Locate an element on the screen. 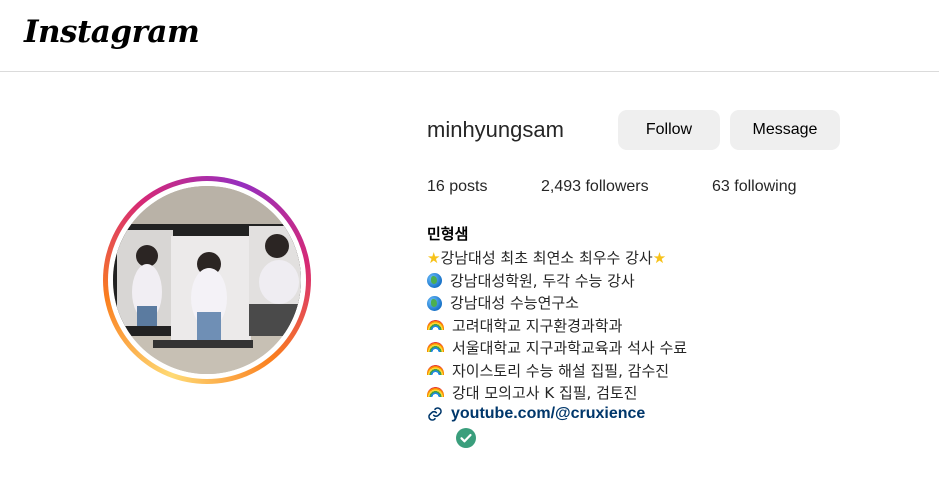 The width and height of the screenshot is (939, 496). profile-full-name: 민형샘 is located at coordinates (448, 234).